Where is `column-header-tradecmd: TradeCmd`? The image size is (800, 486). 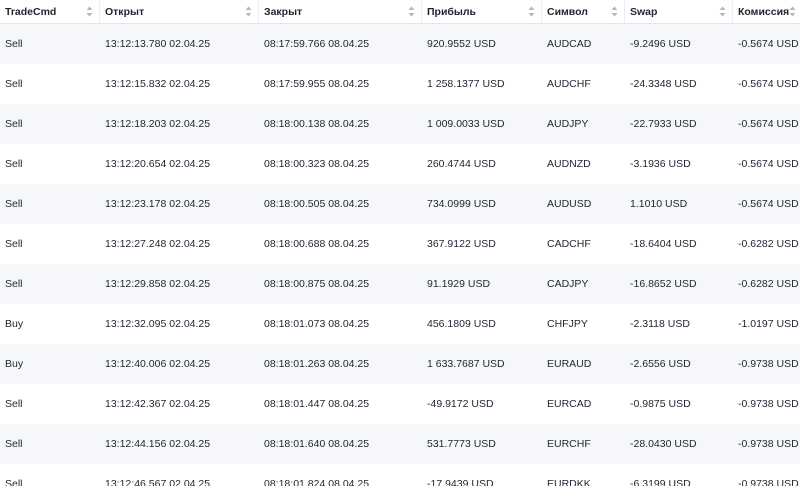
column-header-tradecmd: TradeCmd is located at coordinates (50, 12).